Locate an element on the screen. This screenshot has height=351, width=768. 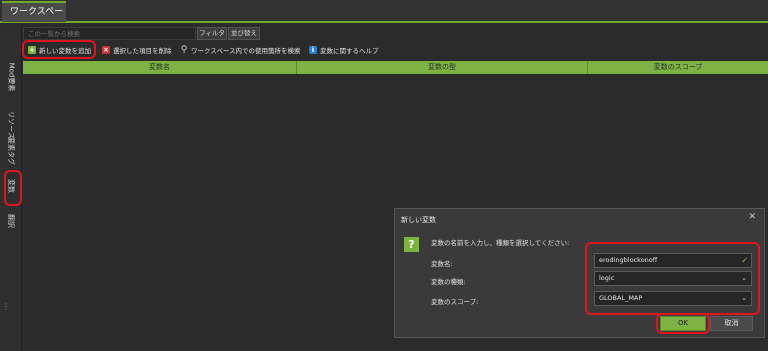
search-icon: ⚲ is located at coordinates (184, 49).